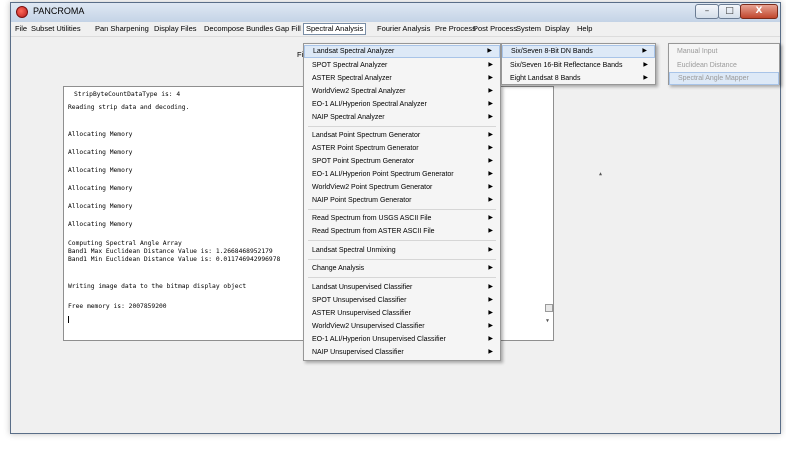  Describe the element at coordinates (600, 174) in the screenshot. I see `scroll-up-icon: ▲` at that location.